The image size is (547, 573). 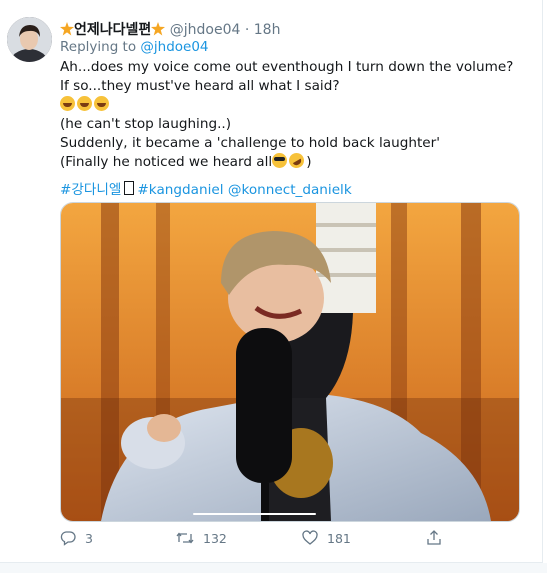 I want to click on tweet-line-final: (Finally he noticed we heard all), so click(x=295, y=161).